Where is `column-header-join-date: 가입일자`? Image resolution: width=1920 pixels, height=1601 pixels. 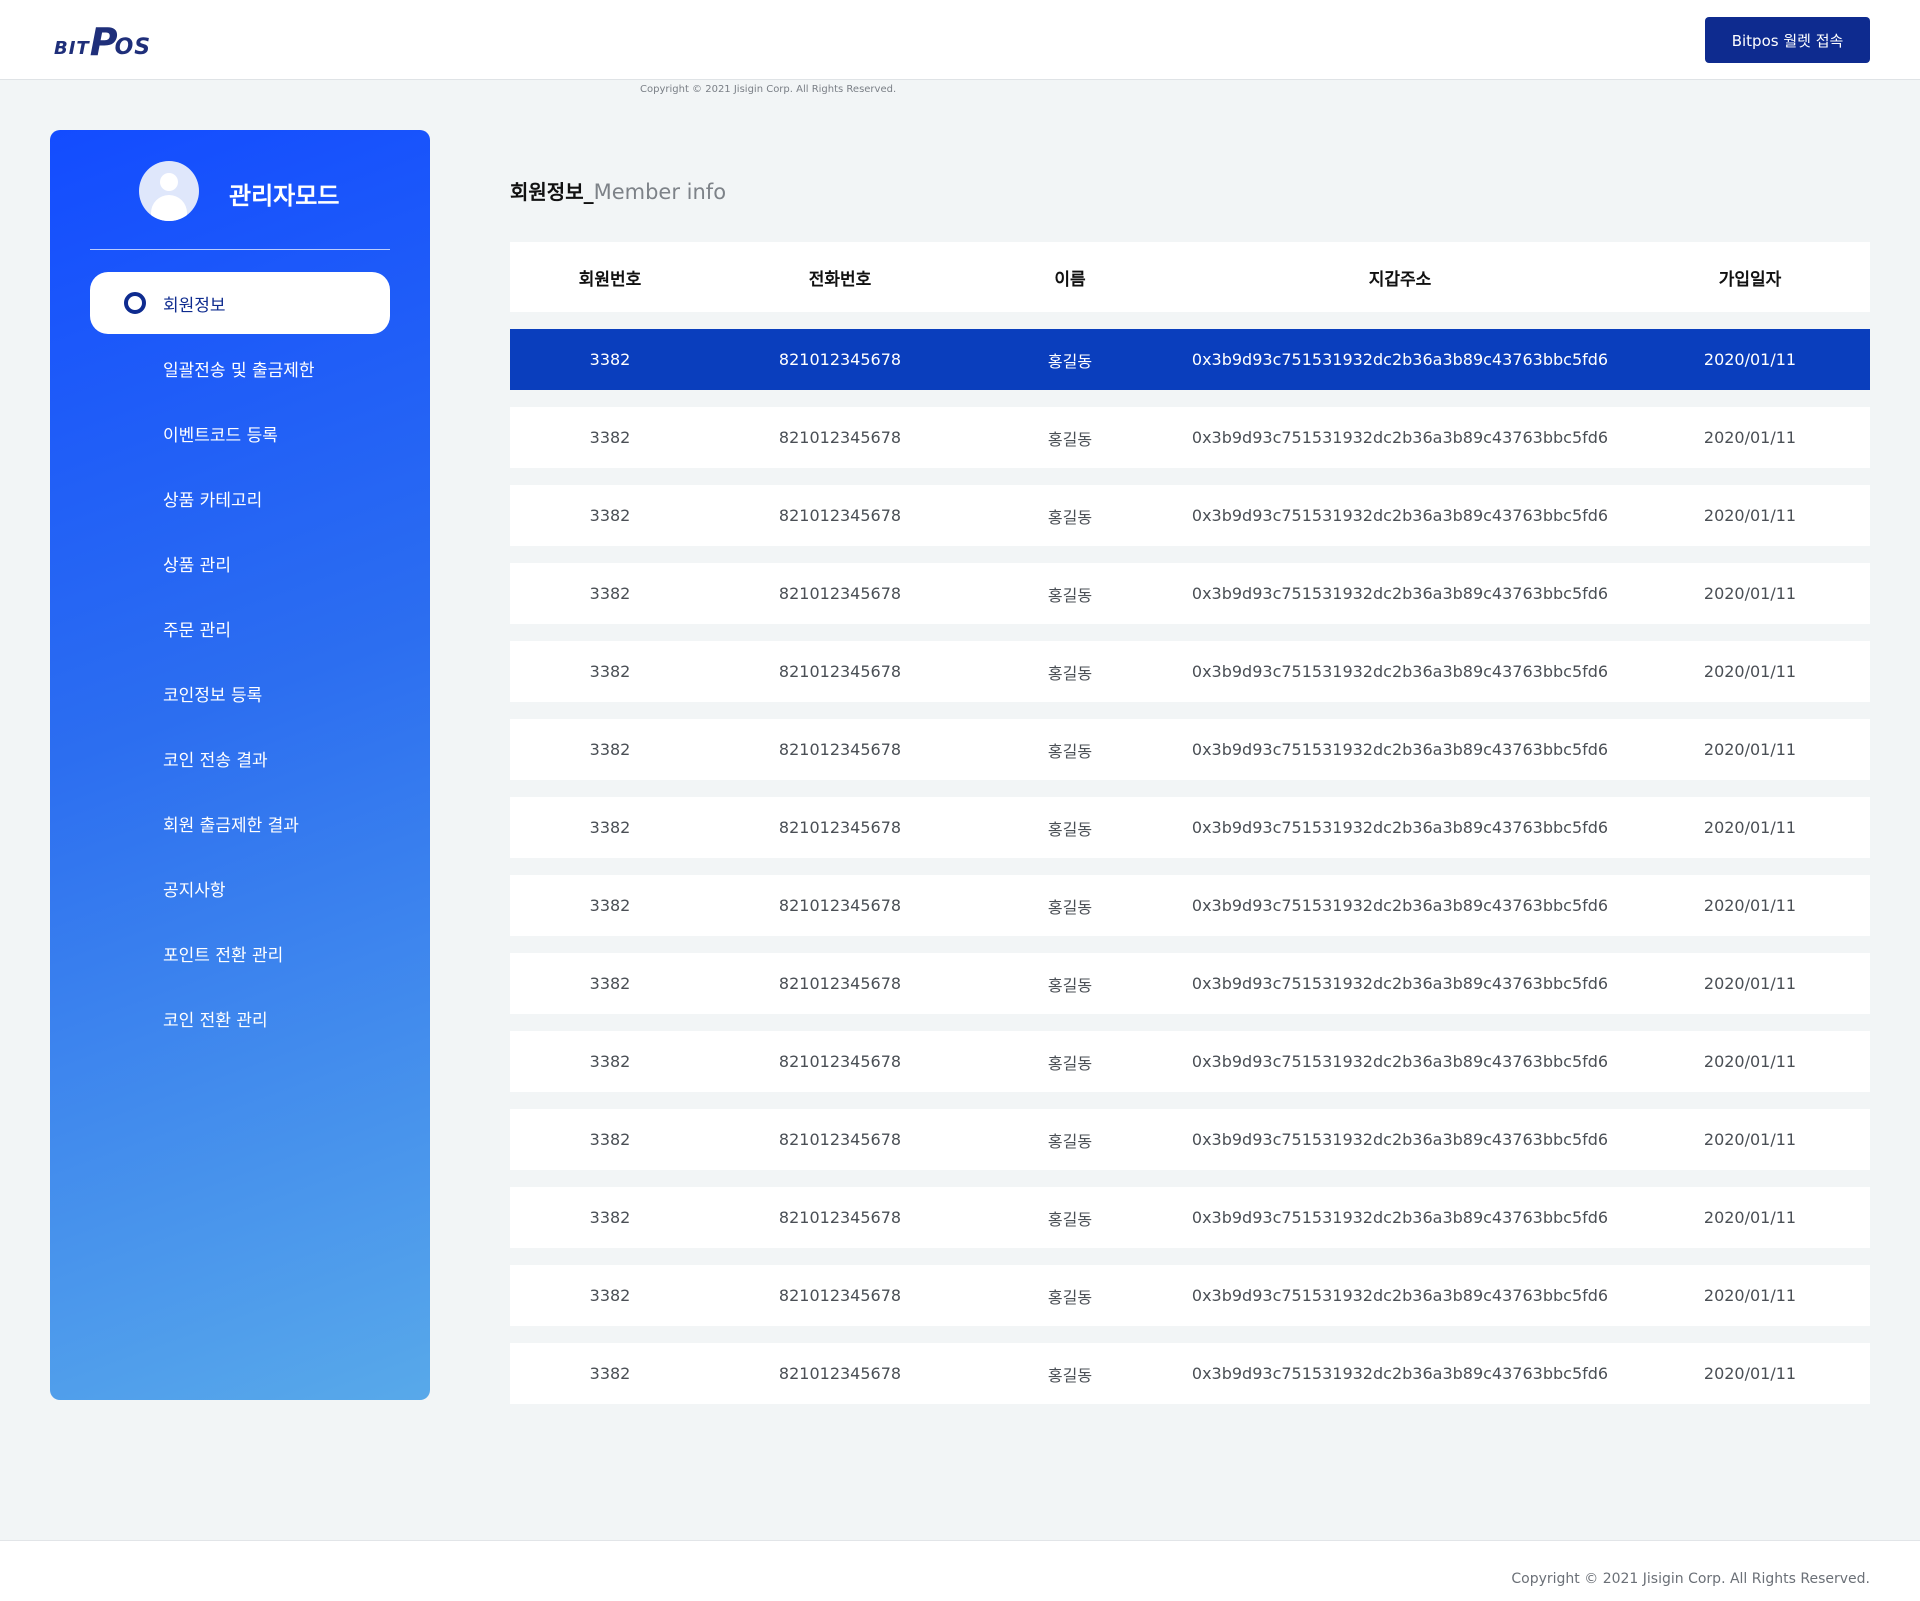 column-header-join-date: 가입일자 is located at coordinates (1750, 279).